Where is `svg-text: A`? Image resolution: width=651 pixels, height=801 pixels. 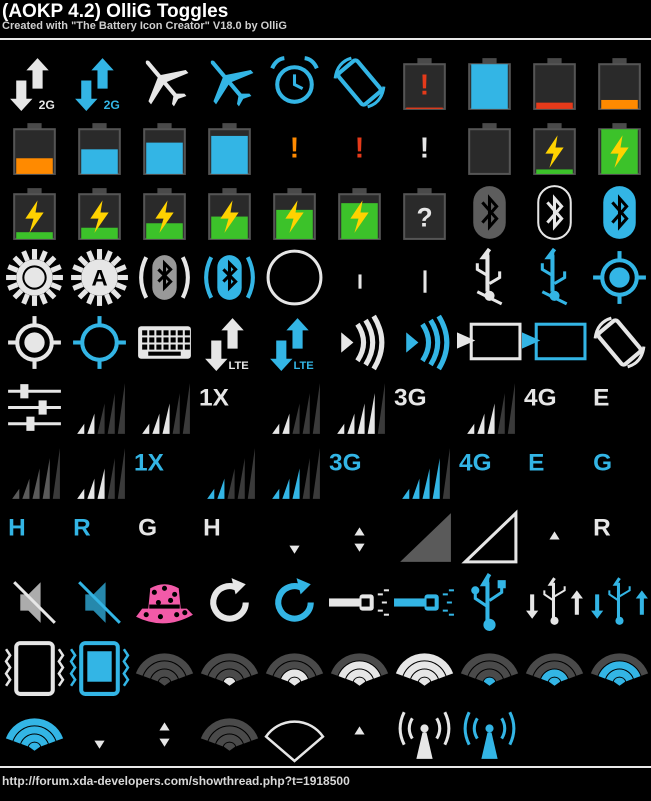
svg-text: A is located at coordinates (99, 278).